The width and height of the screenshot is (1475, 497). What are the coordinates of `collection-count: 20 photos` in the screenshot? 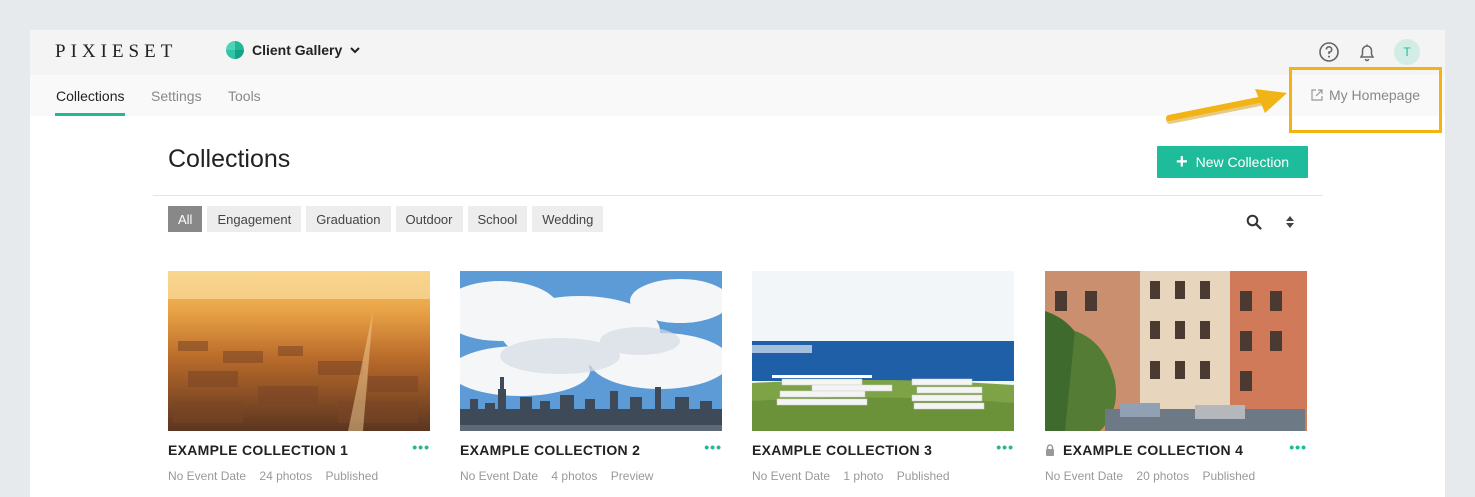 It's located at (1163, 476).